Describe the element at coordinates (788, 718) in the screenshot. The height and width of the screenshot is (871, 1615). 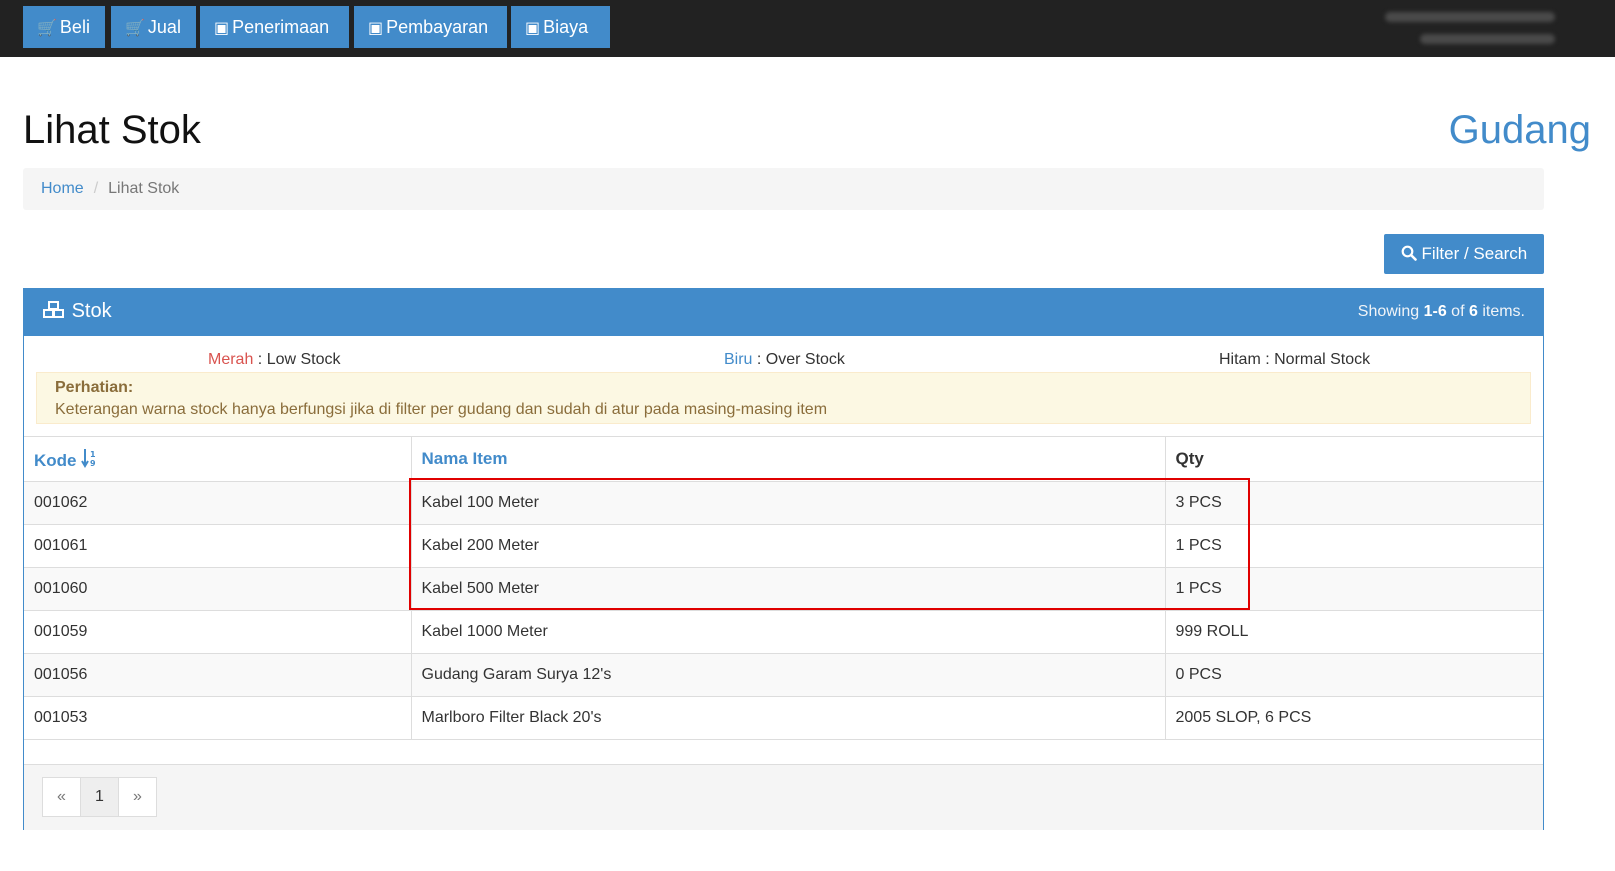
I see `cell-nama-item: Marlboro Filter Black 20's` at that location.